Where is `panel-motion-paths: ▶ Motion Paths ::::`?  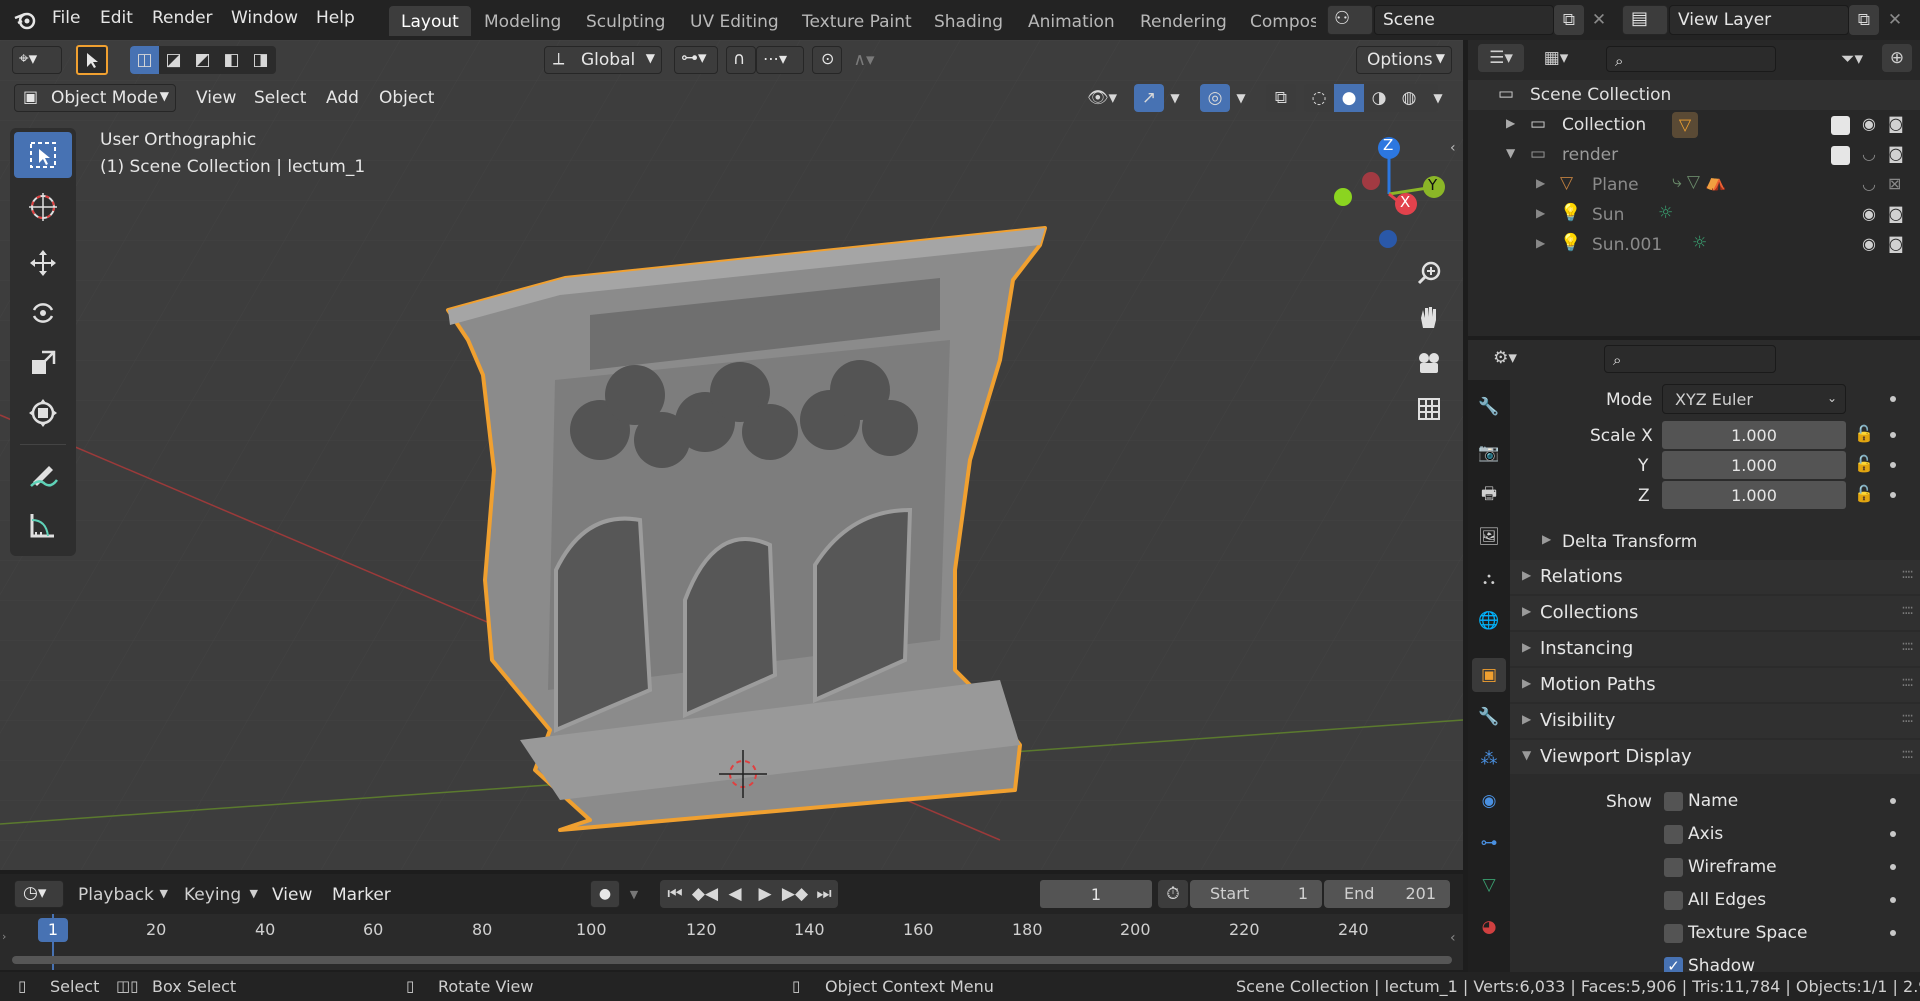 panel-motion-paths: ▶ Motion Paths :::: is located at coordinates (1715, 685).